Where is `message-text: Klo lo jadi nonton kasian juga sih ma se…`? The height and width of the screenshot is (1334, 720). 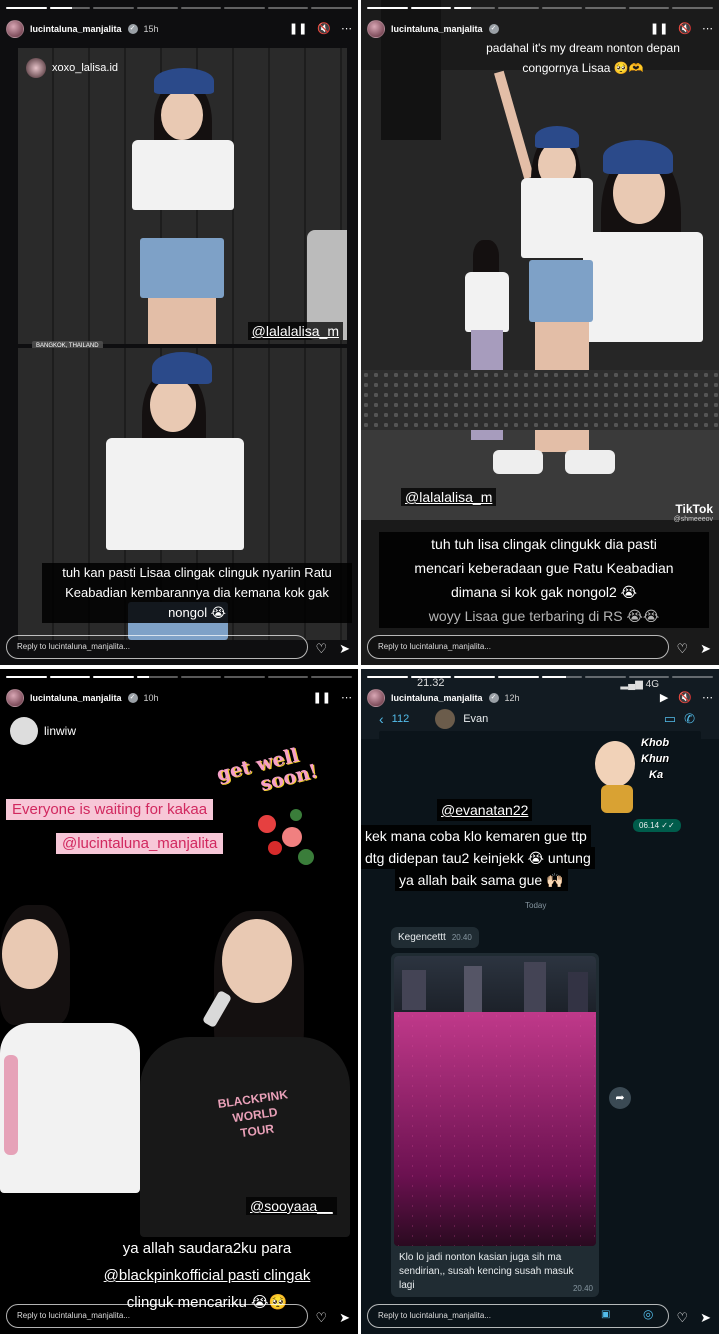 message-text: Klo lo jadi nonton kasian juga sih ma se… is located at coordinates (486, 1271).